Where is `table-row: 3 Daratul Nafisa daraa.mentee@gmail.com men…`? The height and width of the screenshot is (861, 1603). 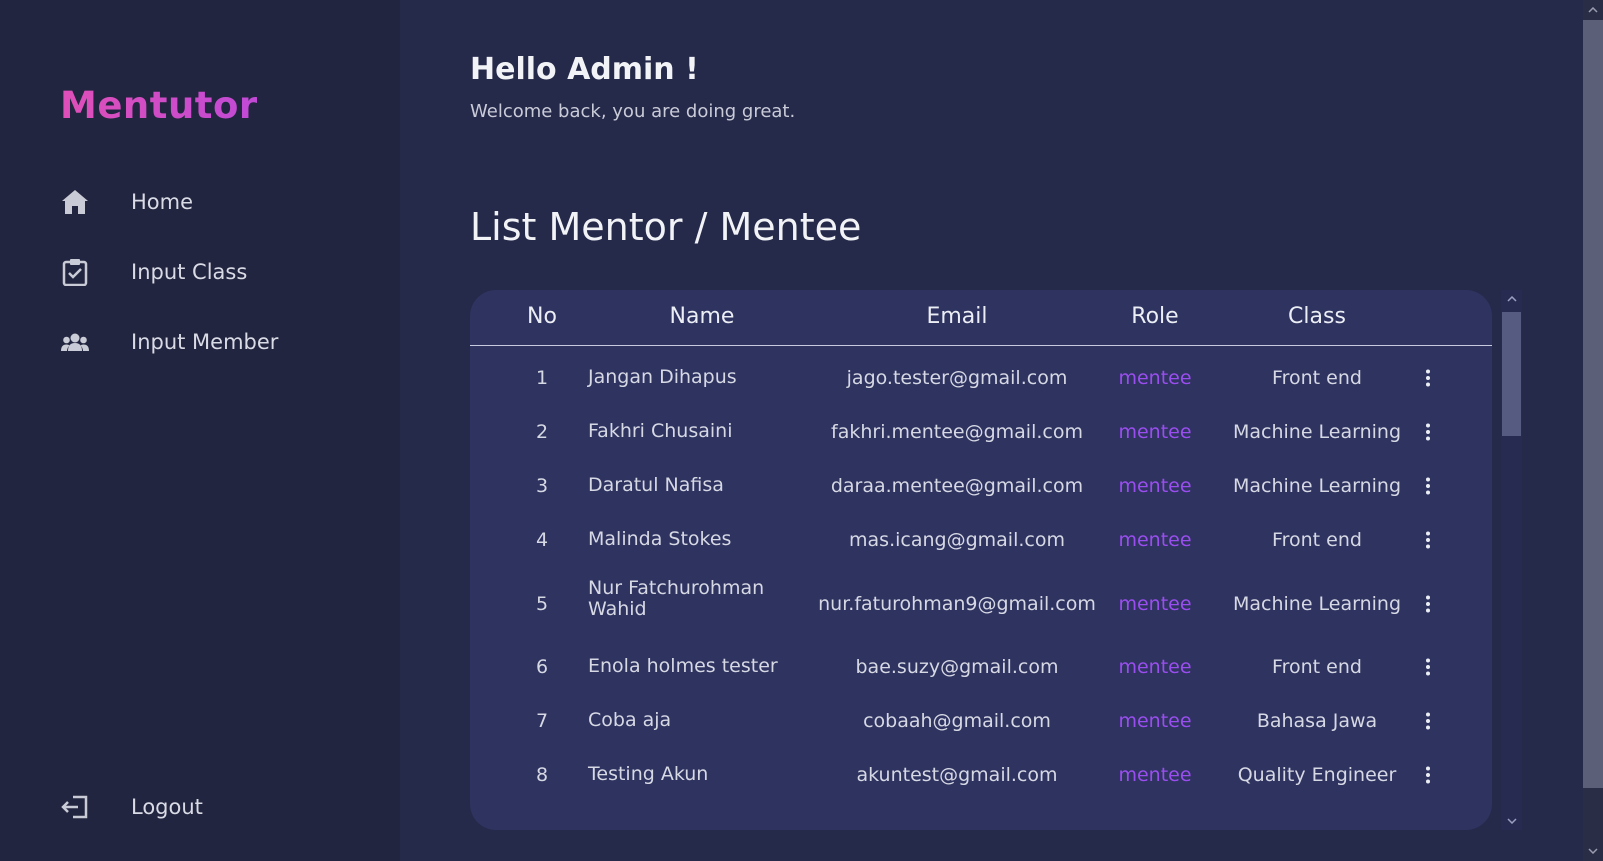
table-row: 3 Daratul Nafisa daraa.mentee@gmail.com men… is located at coordinates (981, 486).